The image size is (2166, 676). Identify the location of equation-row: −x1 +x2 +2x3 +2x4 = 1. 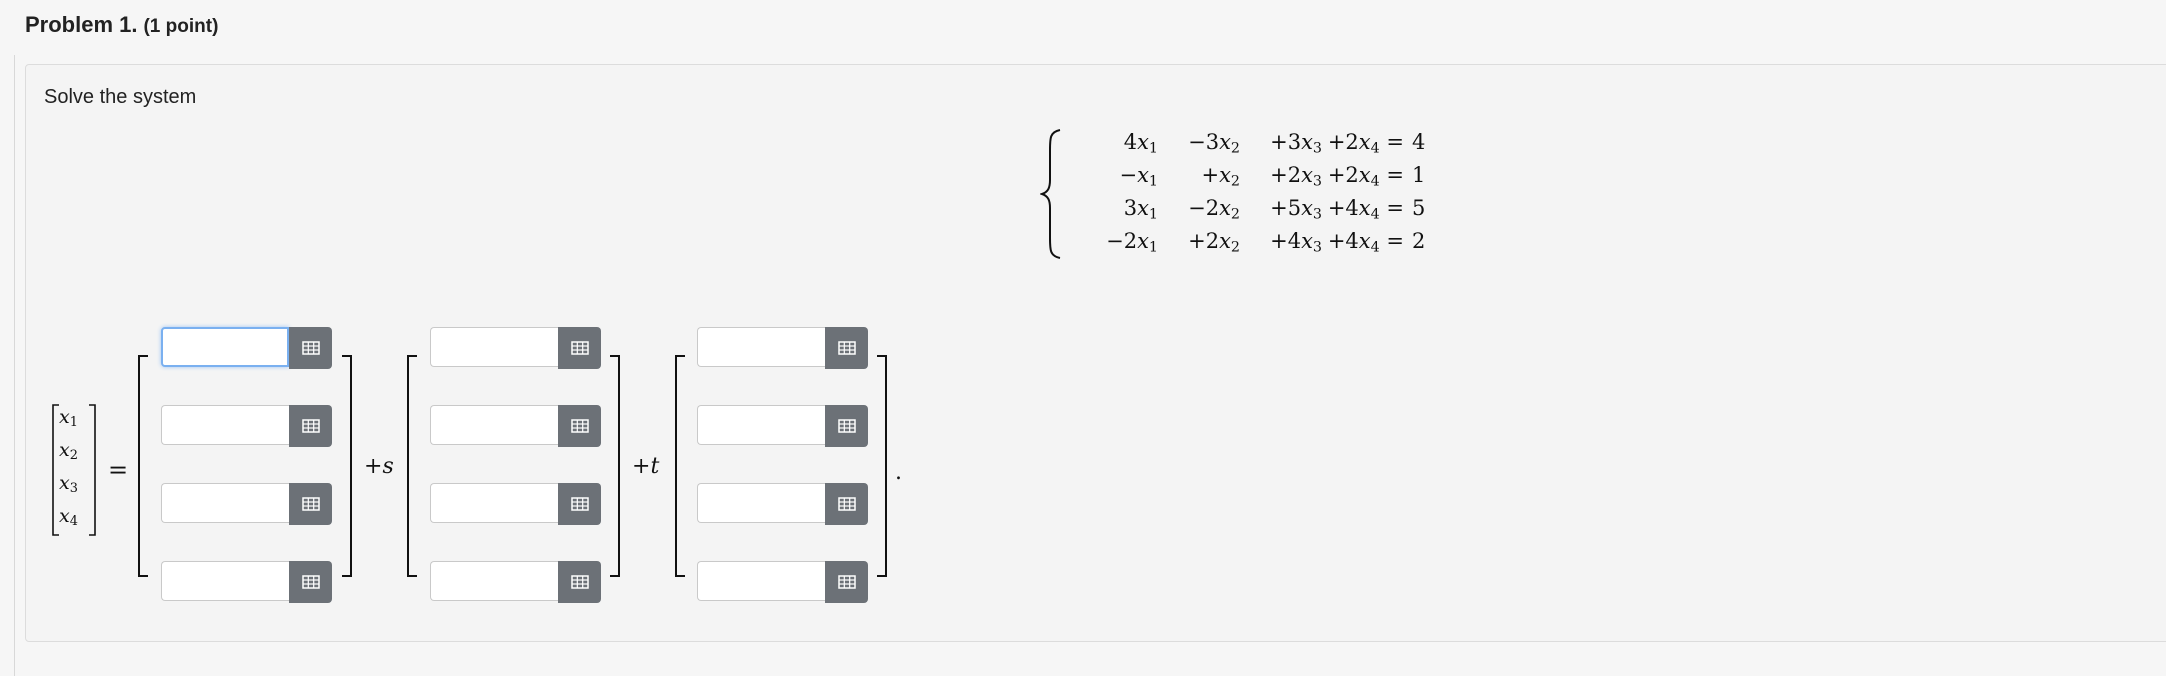
(1253, 180).